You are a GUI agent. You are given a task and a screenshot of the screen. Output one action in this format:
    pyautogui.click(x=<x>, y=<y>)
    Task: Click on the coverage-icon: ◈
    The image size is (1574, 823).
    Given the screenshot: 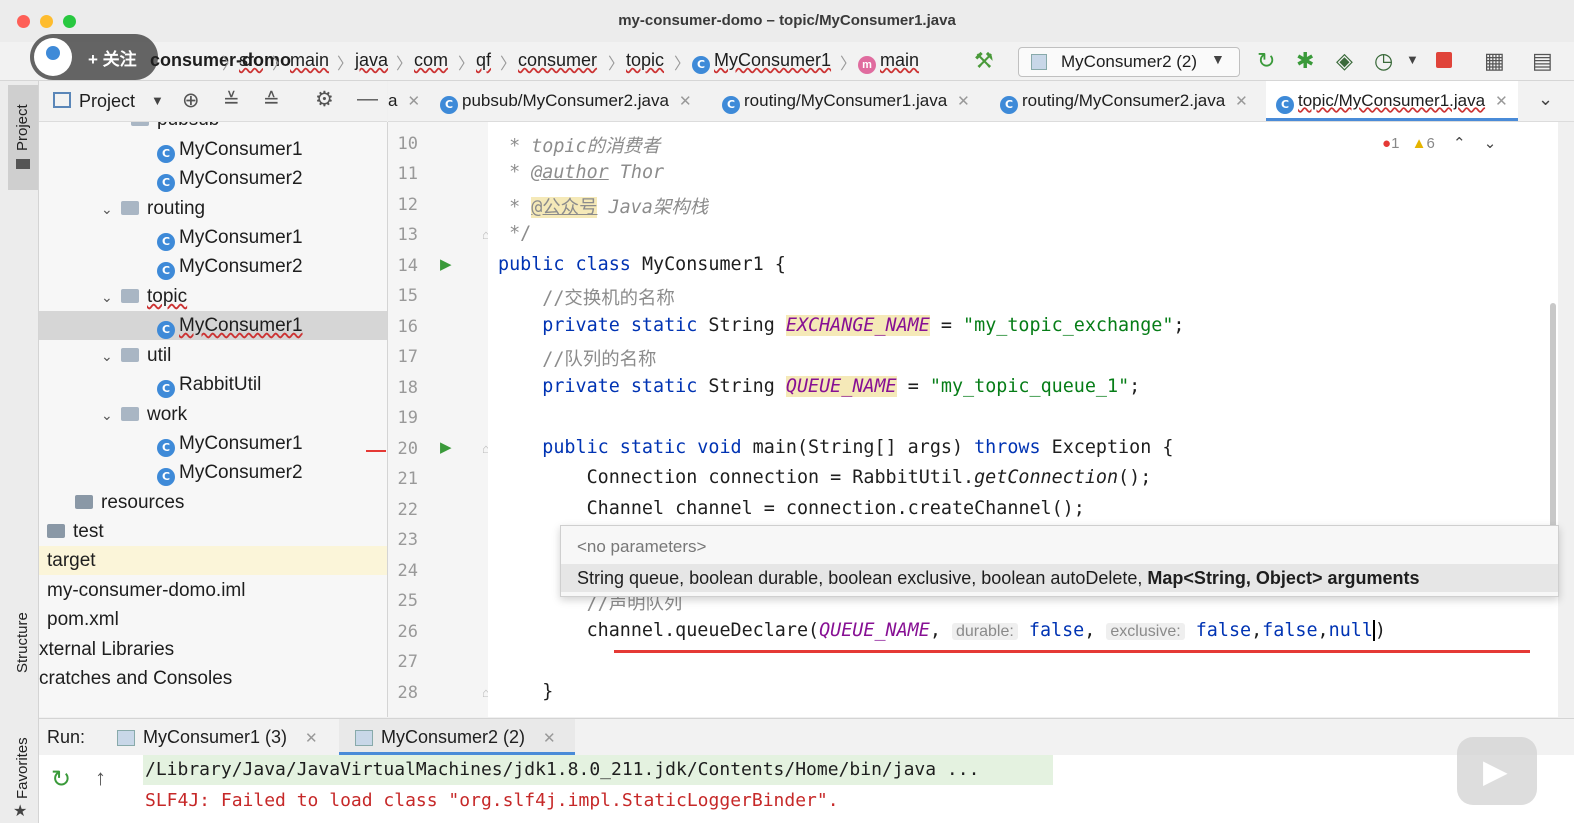 What is the action you would take?
    pyautogui.click(x=1344, y=61)
    